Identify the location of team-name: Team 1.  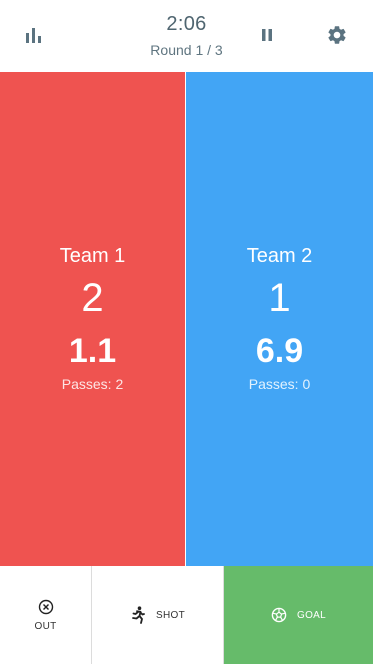
(92, 256).